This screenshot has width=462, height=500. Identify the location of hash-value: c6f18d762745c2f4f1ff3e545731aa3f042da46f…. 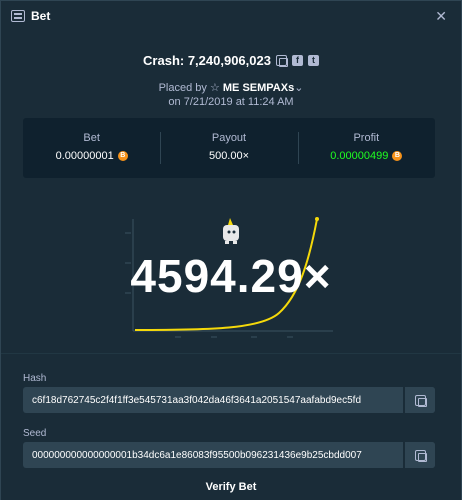
(213, 400).